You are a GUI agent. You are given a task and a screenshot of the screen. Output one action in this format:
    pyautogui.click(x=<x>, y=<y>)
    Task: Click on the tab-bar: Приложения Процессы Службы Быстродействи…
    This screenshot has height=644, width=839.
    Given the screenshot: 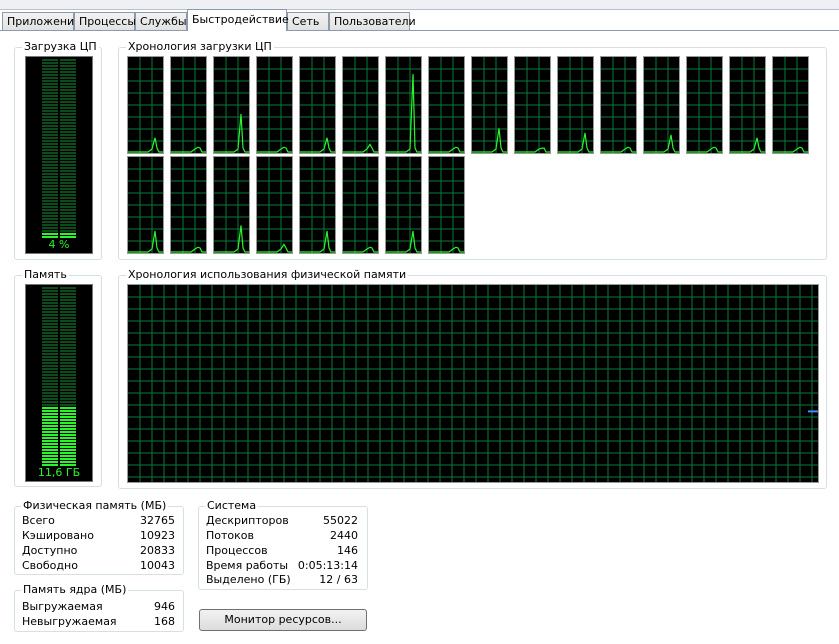 What is the action you would take?
    pyautogui.click(x=419, y=20)
    